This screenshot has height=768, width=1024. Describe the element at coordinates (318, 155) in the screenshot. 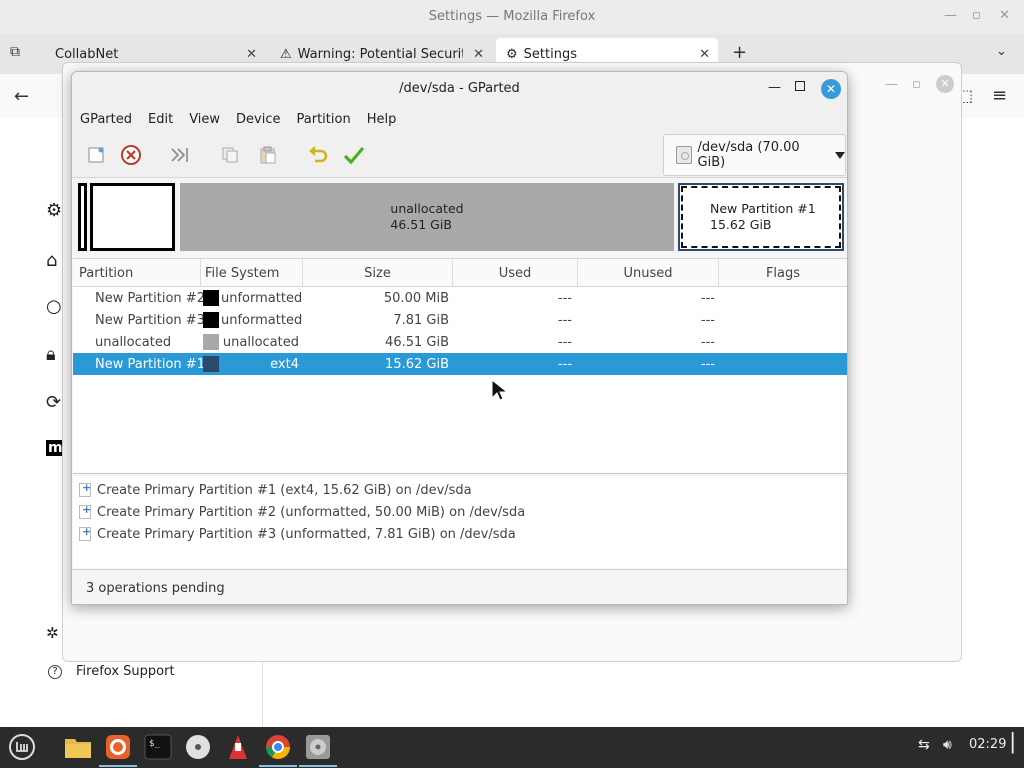

I see `undo-icon` at that location.